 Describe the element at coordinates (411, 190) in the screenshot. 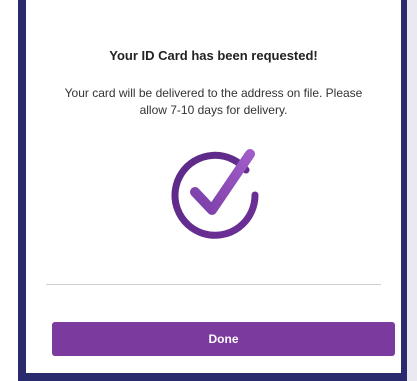

I see `backdrop-edge` at that location.